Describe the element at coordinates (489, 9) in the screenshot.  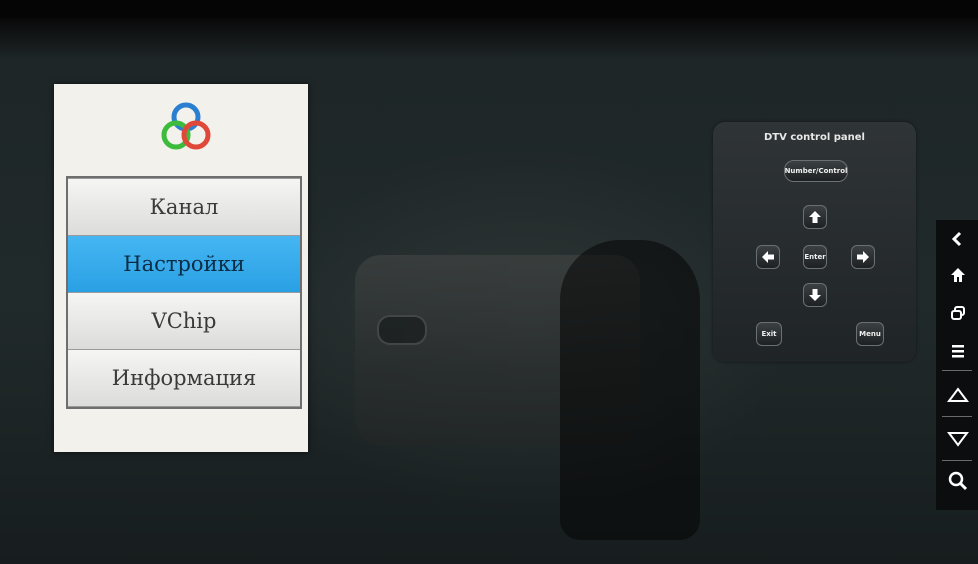
I see `tv-bezel` at that location.